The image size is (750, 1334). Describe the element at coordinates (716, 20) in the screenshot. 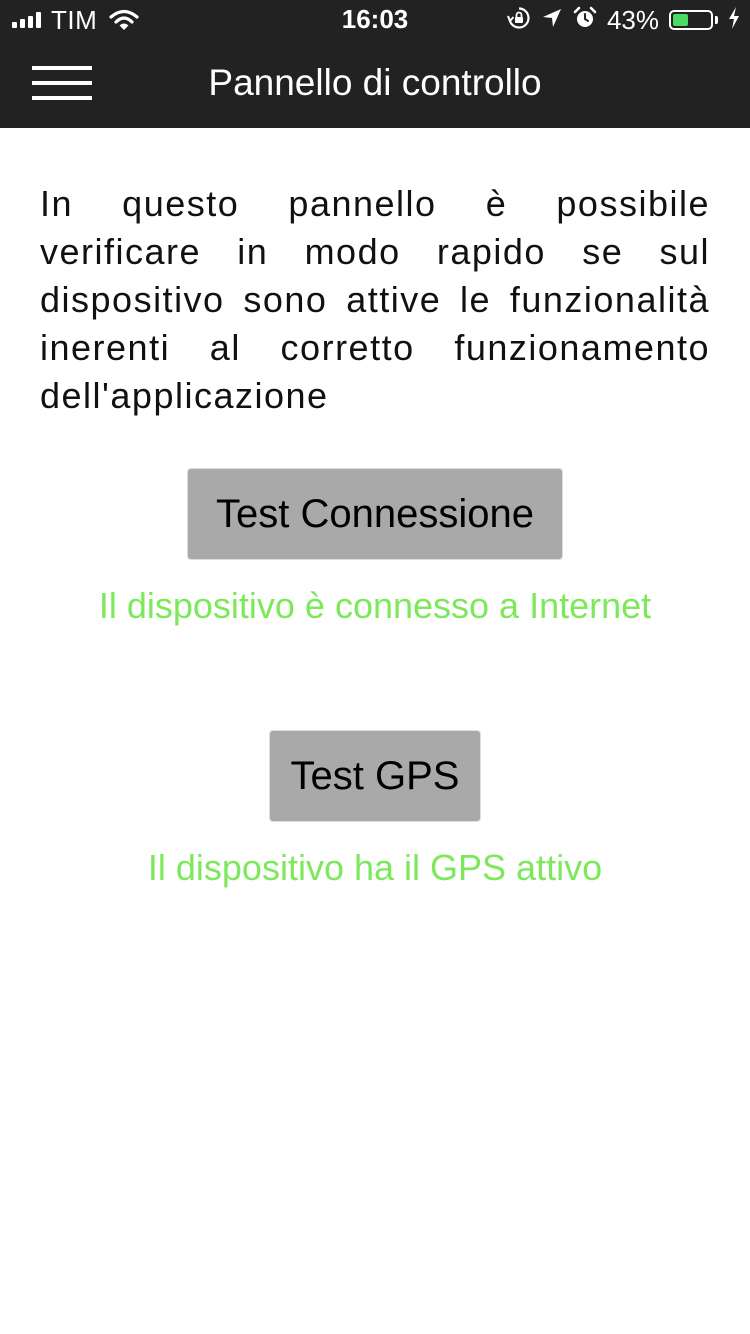

I see `battery-cap` at that location.